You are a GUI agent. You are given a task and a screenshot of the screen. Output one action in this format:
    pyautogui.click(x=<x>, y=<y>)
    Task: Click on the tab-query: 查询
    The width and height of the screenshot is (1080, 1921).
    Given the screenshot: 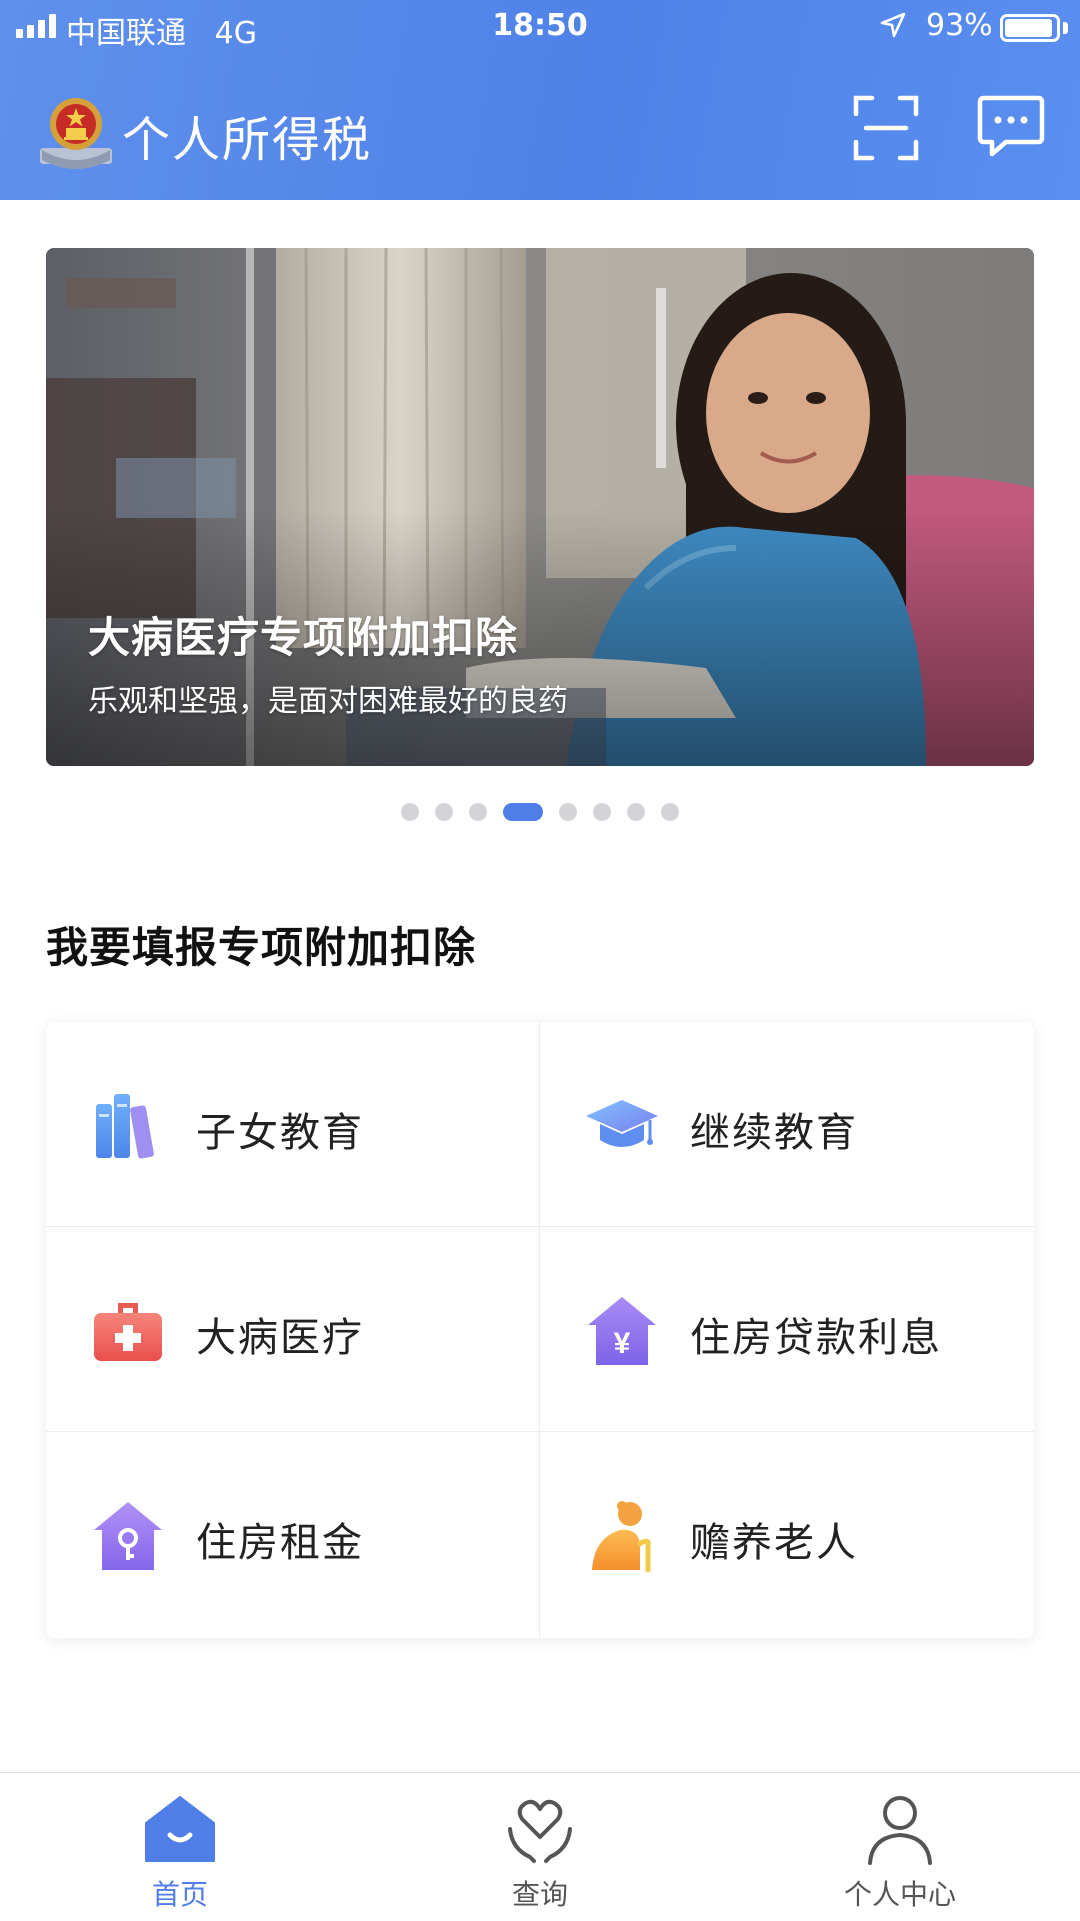 What is the action you would take?
    pyautogui.click(x=540, y=1847)
    